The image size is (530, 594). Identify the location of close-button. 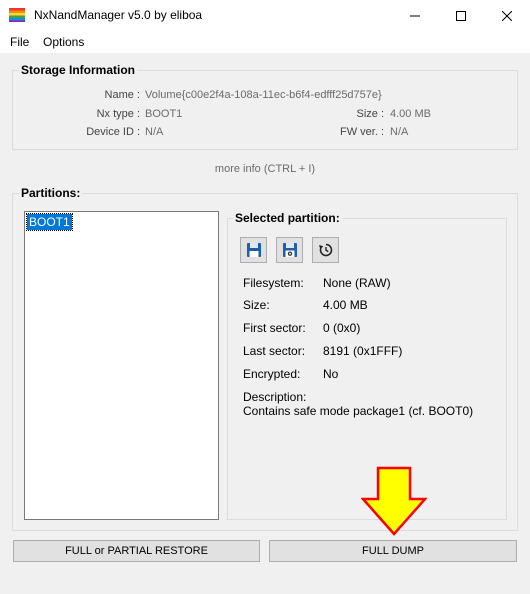
(507, 15).